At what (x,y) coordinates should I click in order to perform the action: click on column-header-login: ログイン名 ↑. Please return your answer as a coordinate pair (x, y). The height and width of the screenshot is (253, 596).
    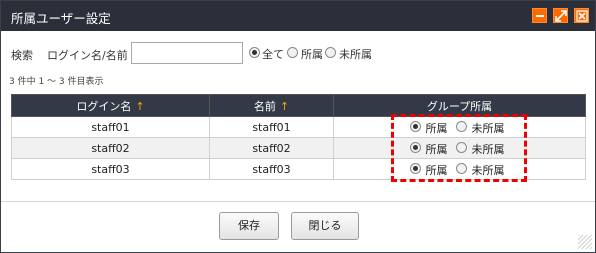
    Looking at the image, I should click on (110, 105).